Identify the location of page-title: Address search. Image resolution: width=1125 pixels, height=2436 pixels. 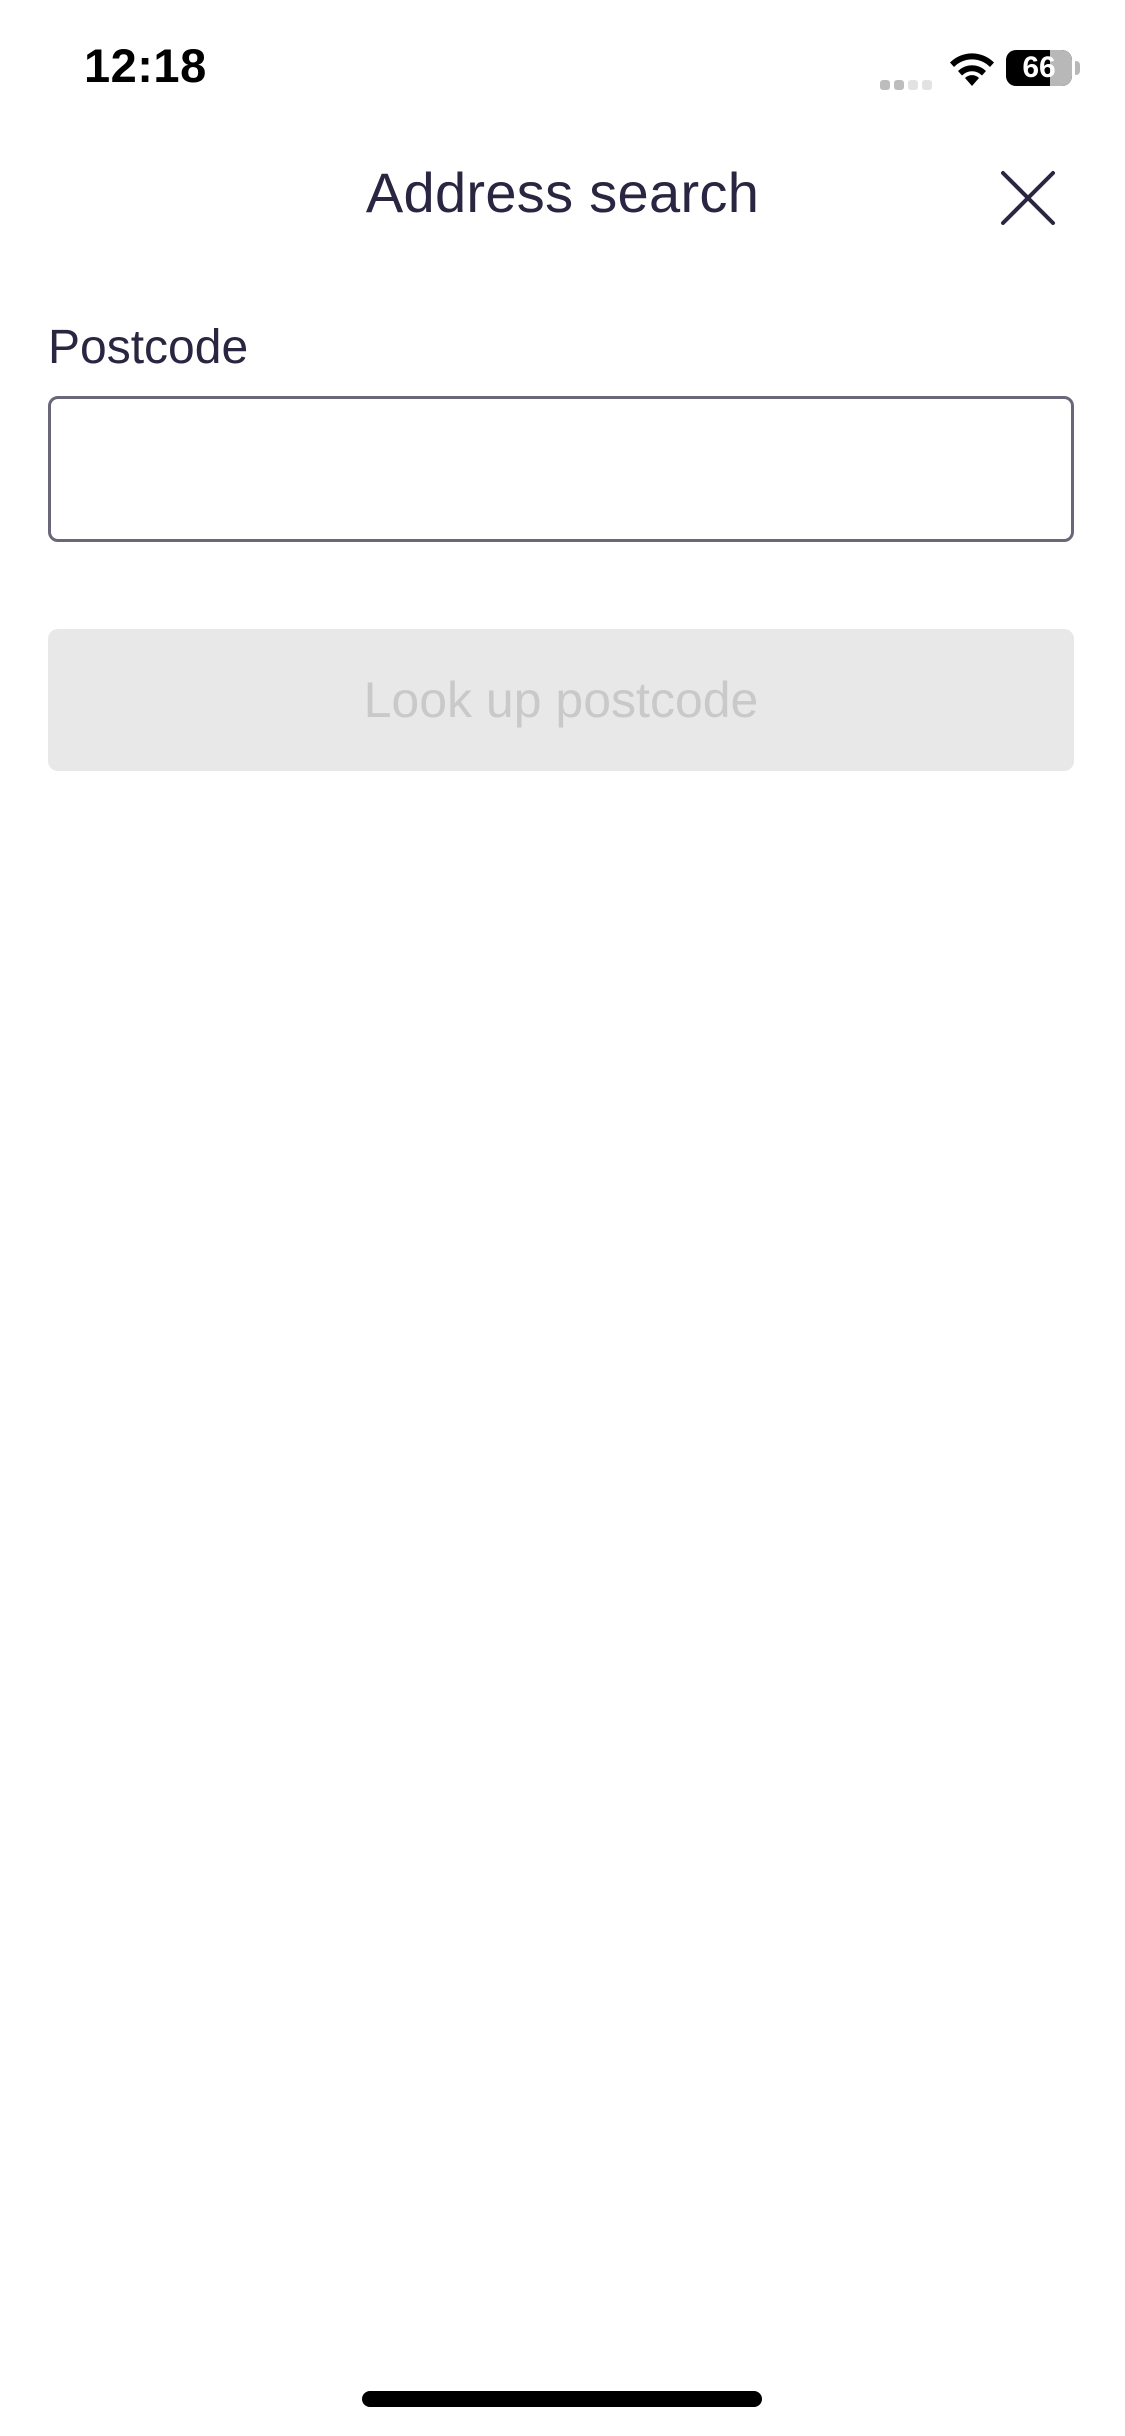
(562, 192).